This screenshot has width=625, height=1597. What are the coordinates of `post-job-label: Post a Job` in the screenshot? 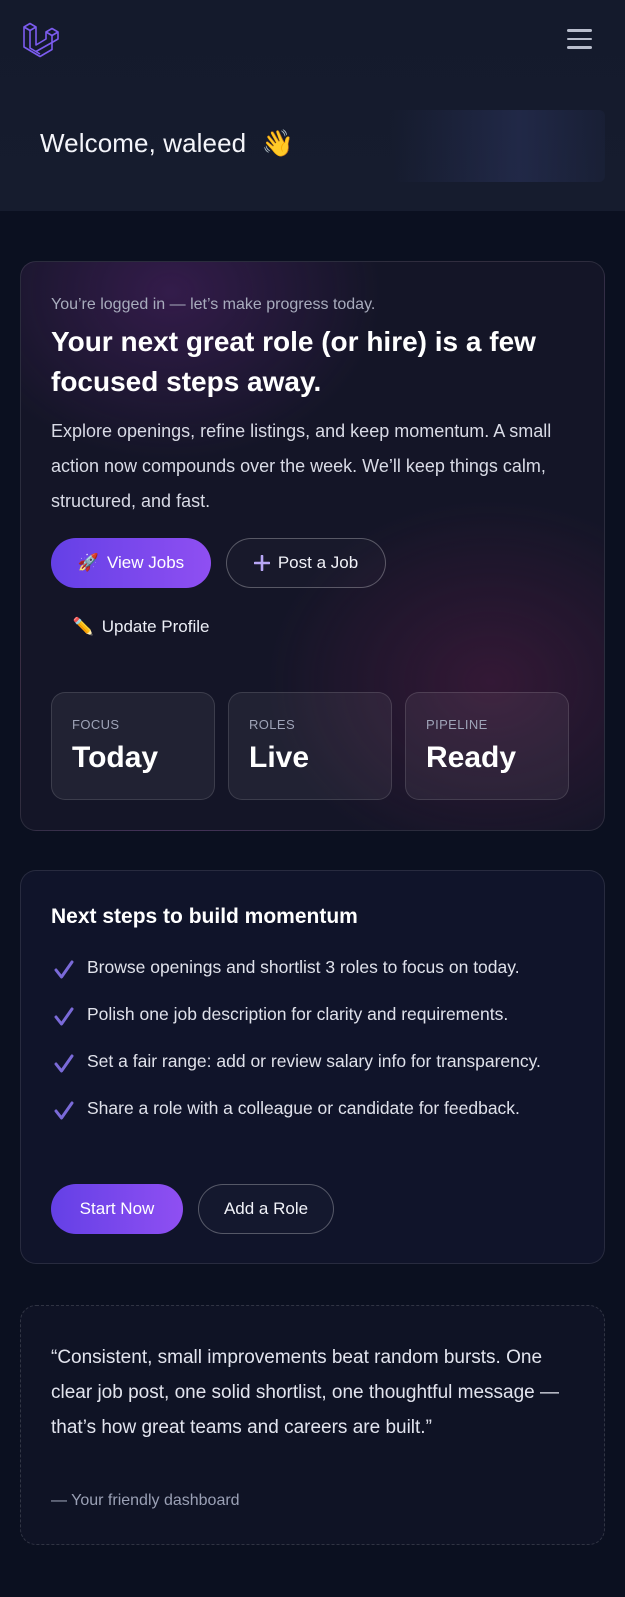 It's located at (318, 562).